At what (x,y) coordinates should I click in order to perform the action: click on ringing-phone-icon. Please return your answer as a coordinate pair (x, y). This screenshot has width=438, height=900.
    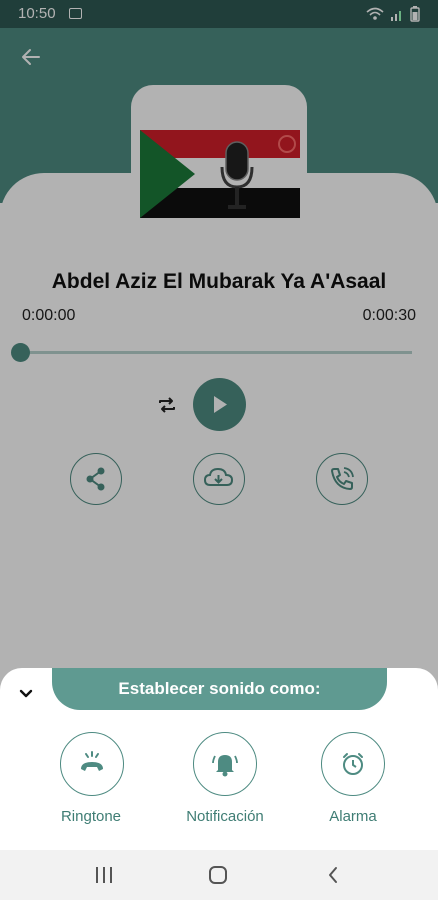
    Looking at the image, I should click on (92, 761).